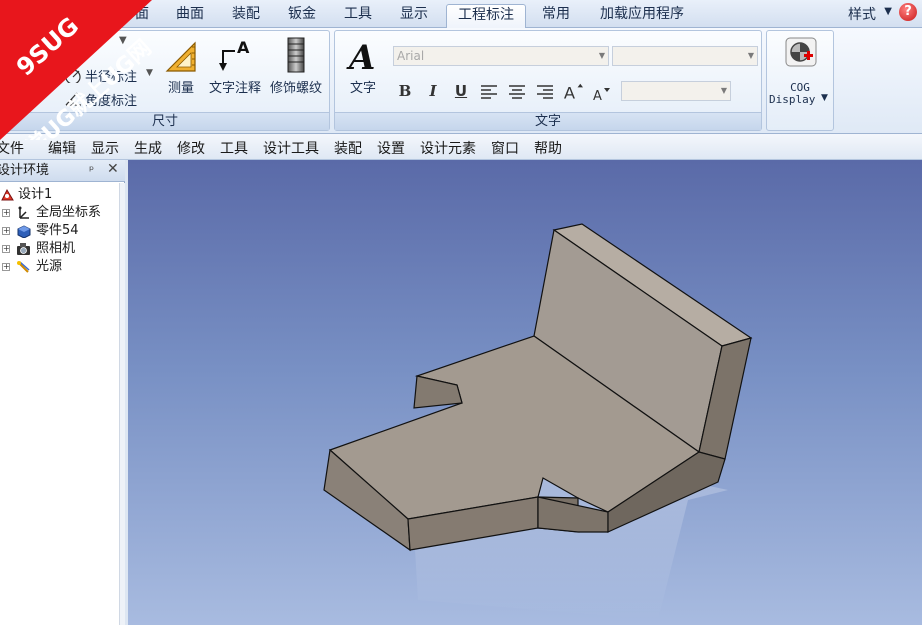 This screenshot has height=625, width=922. What do you see at coordinates (59, 195) in the screenshot?
I see `tree-item-design: 设计1` at bounding box center [59, 195].